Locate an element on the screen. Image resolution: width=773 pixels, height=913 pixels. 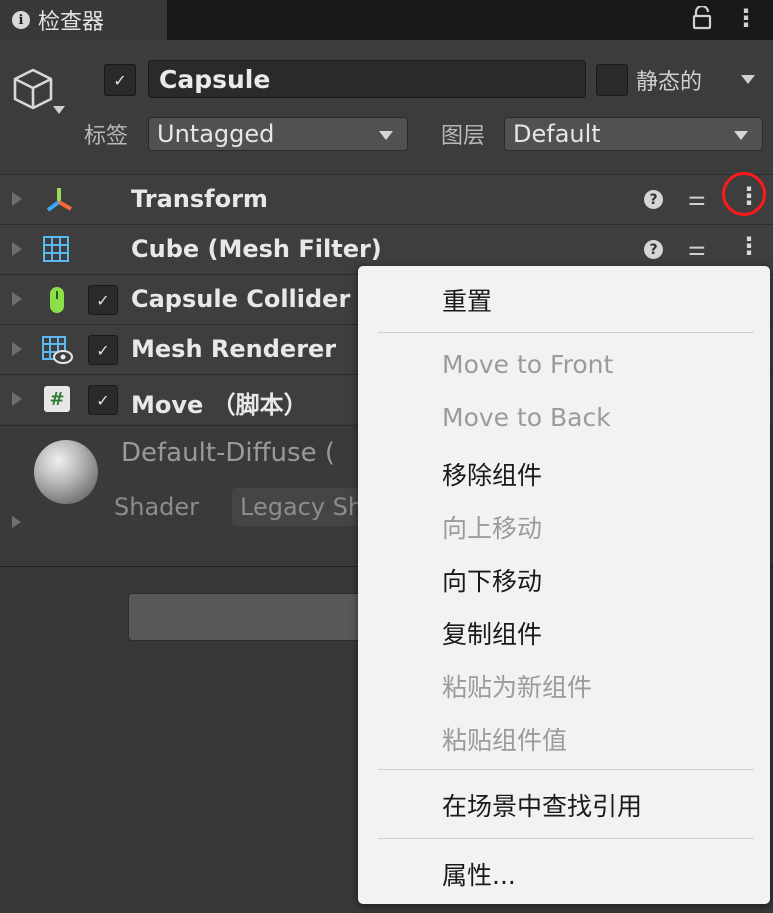
tag-value: Untagged is located at coordinates (216, 134).